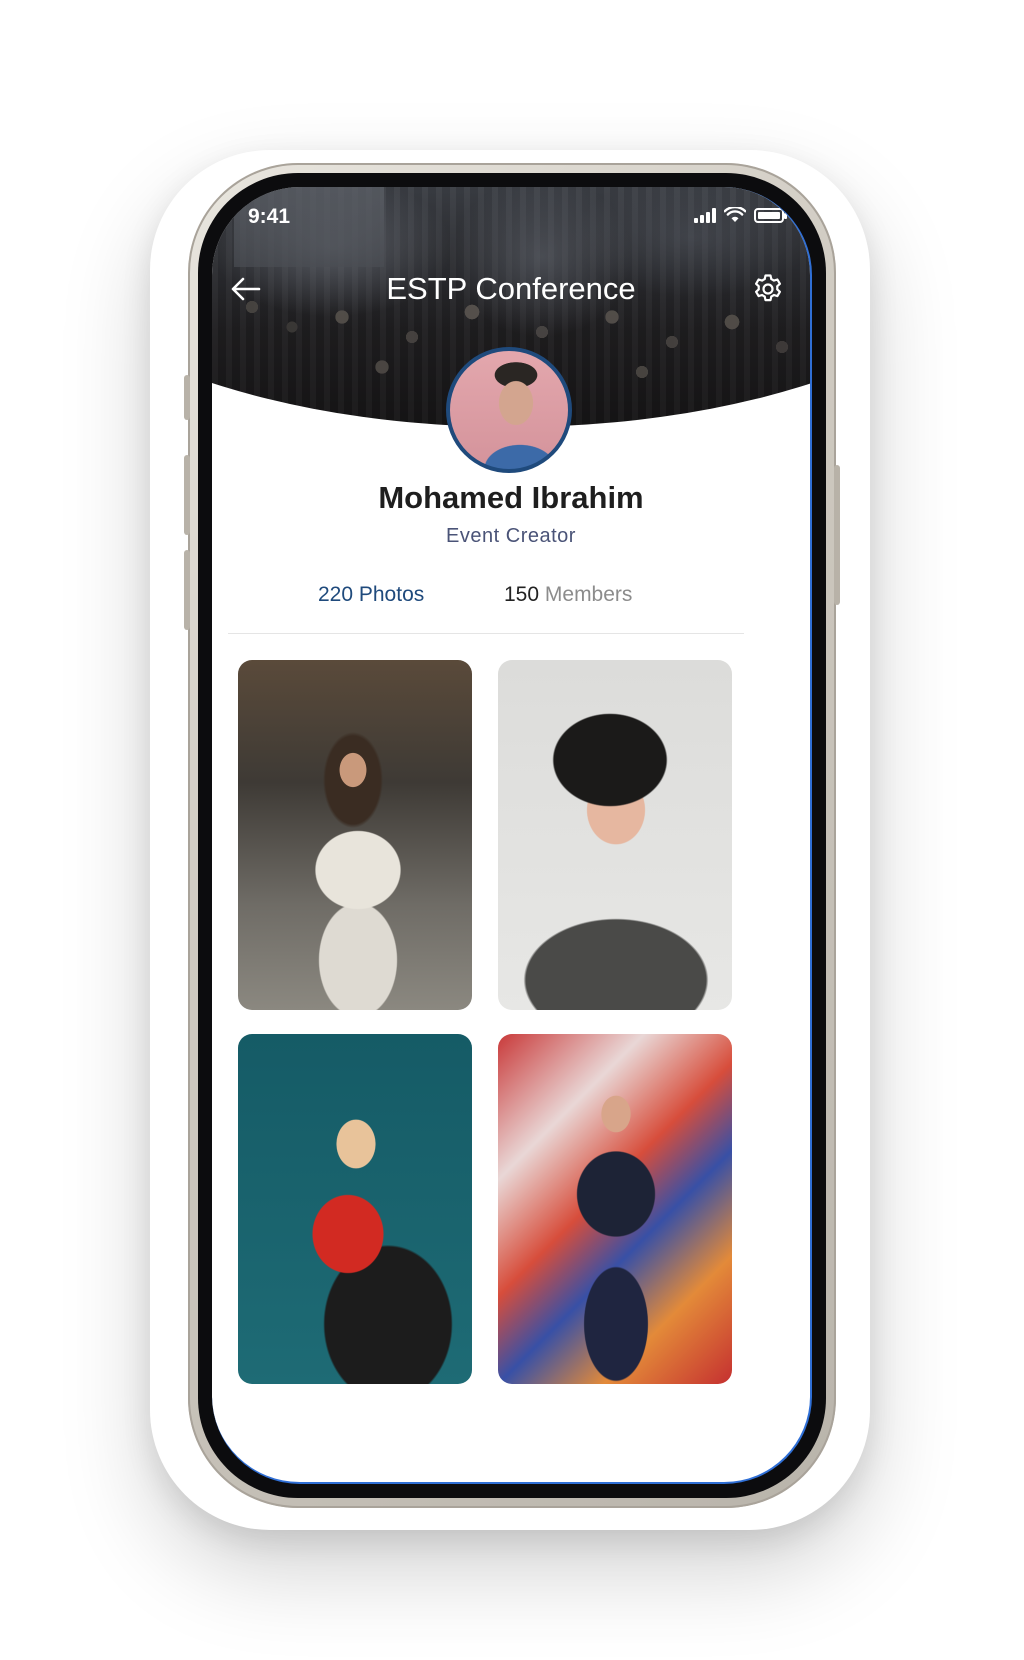 The image size is (1024, 1660). Describe the element at coordinates (511, 497) in the screenshot. I see `profile-name: Mohamed Ibrahim` at that location.